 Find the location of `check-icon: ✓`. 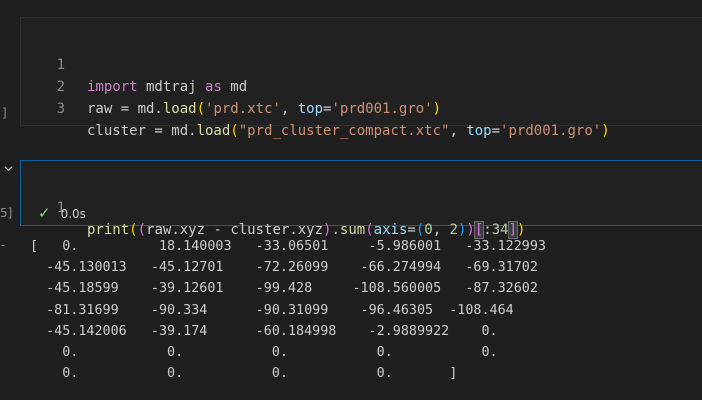

check-icon: ✓ is located at coordinates (44, 213).